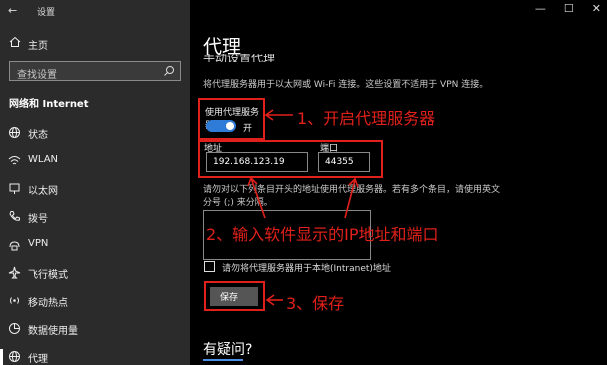 The height and width of the screenshot is (365, 607). Describe the element at coordinates (95, 189) in the screenshot. I see `sidebar-item-ethernet: 以太网` at that location.